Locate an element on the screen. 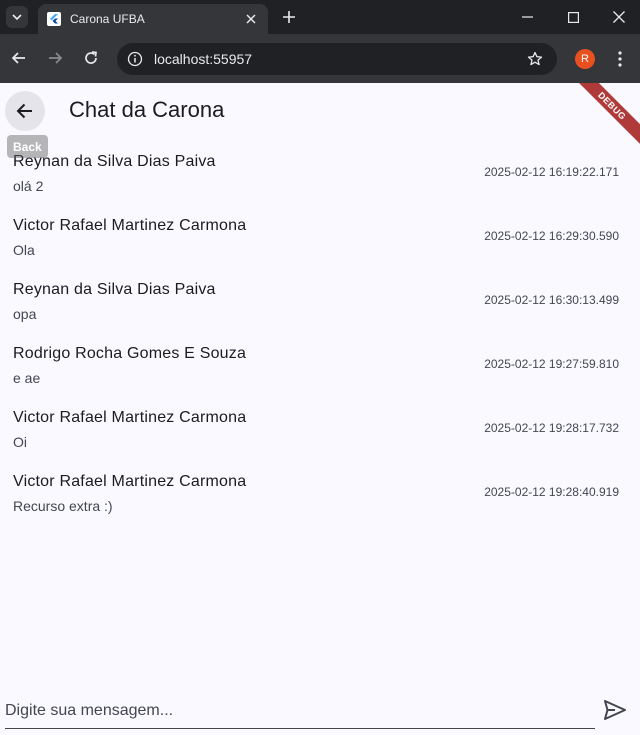 The height and width of the screenshot is (735, 640). more-vertical-icon is located at coordinates (620, 59).